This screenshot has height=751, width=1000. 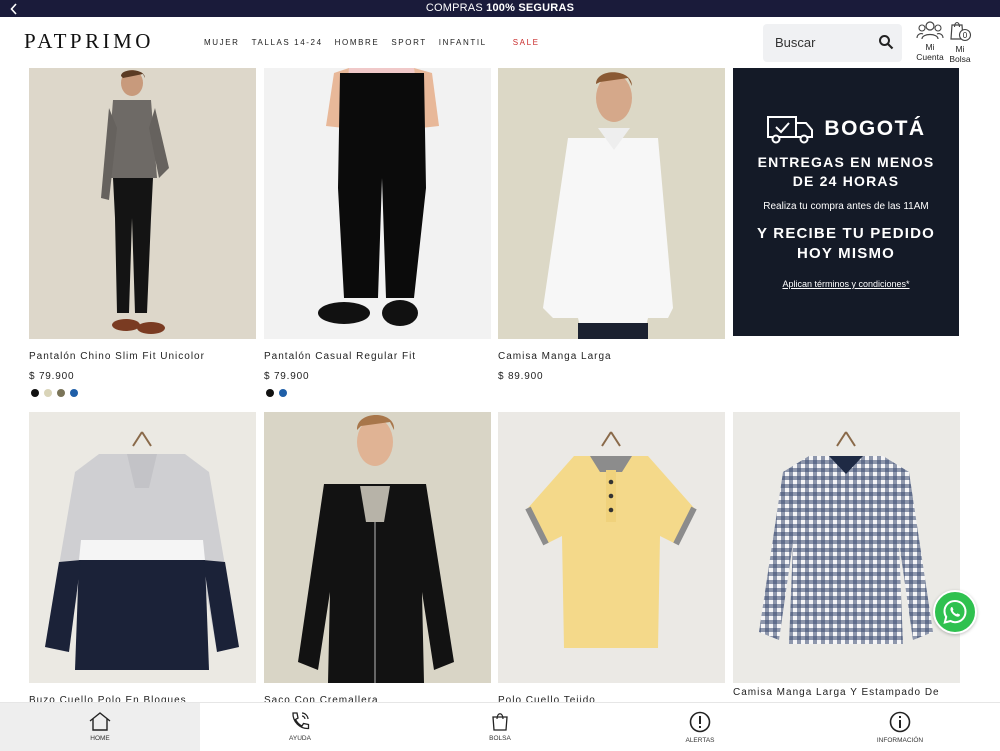 I want to click on nav-item-sale: SALE, so click(x=526, y=42).